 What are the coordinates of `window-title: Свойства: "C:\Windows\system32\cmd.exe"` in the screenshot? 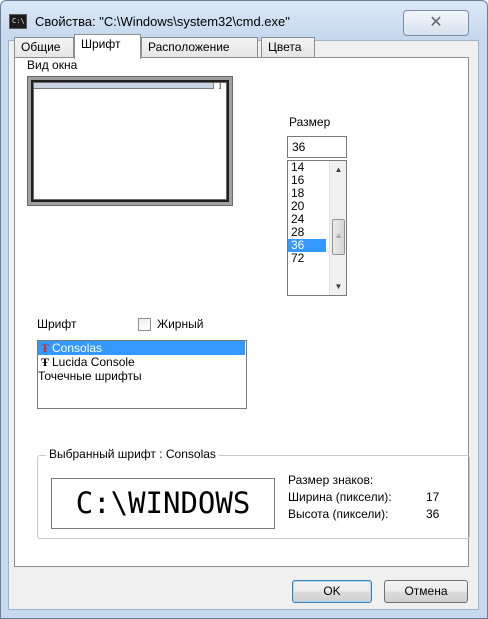 It's located at (162, 21).